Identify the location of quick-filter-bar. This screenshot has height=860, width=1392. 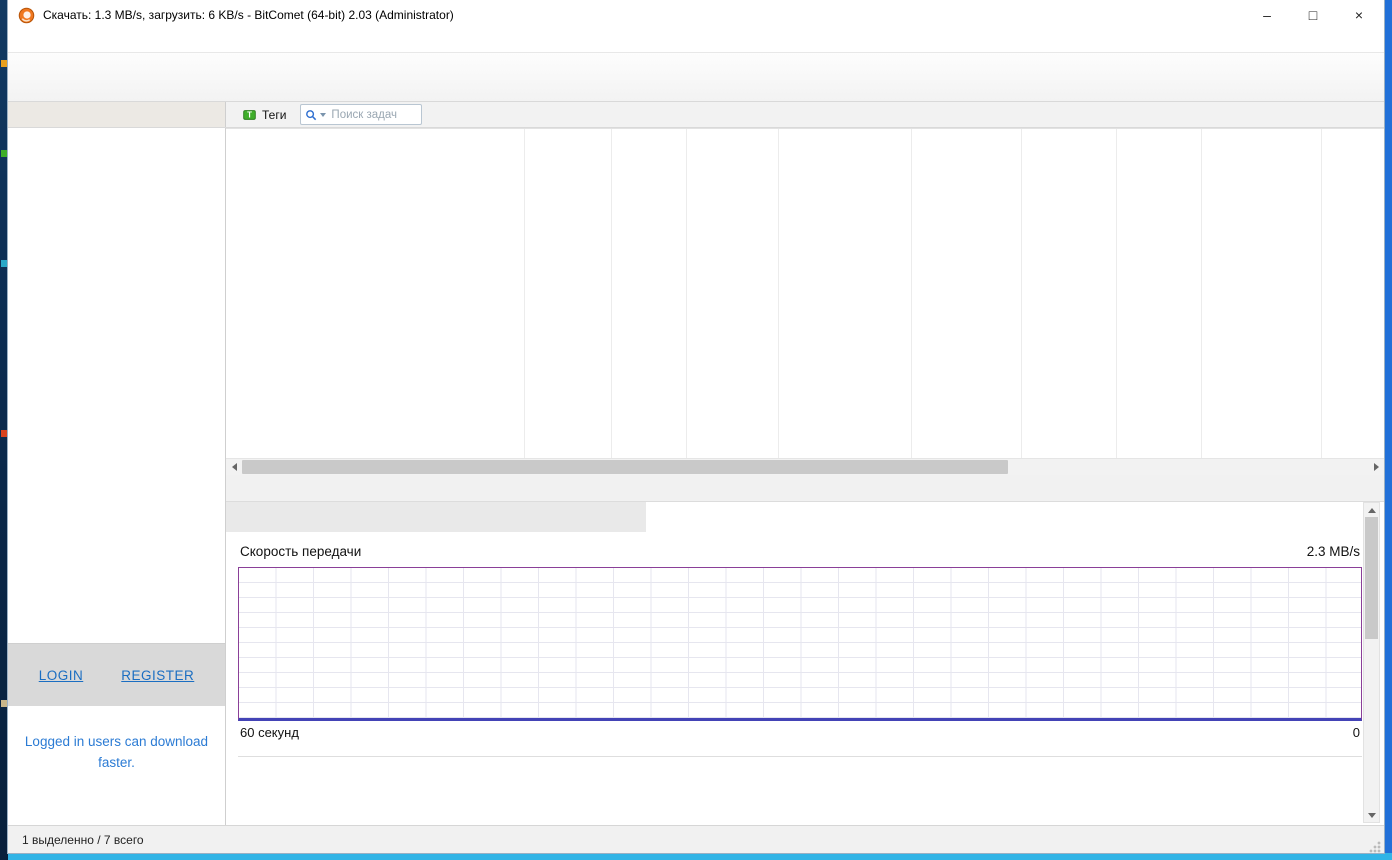
(230, 114).